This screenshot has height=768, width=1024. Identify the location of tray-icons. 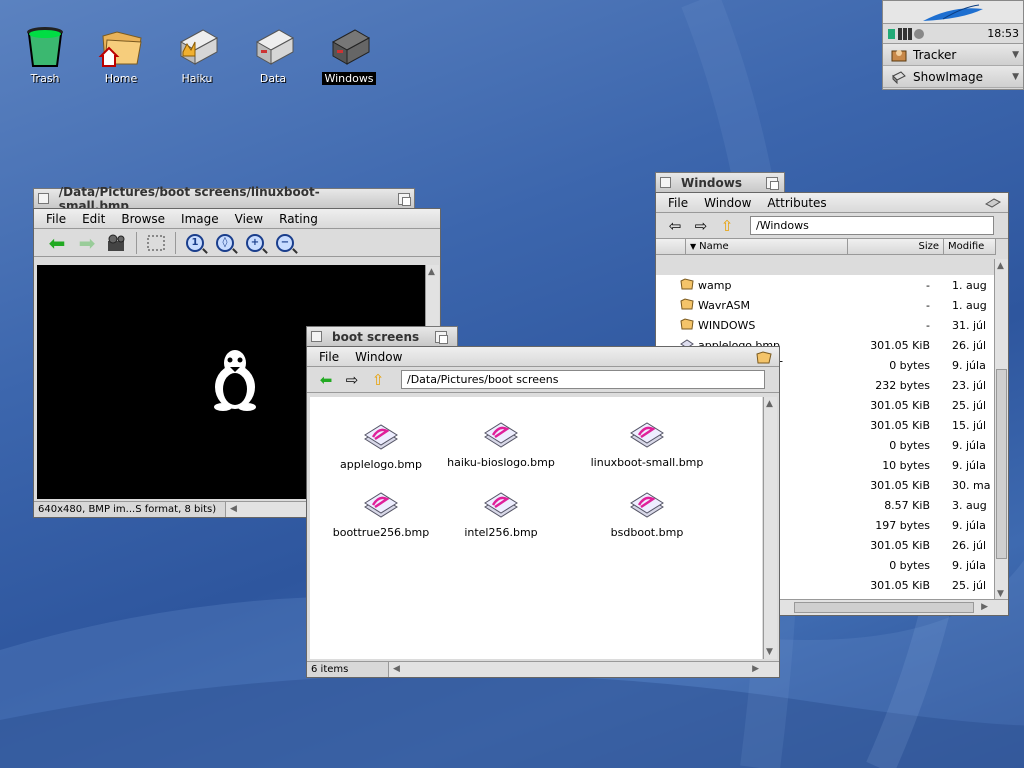
(906, 33).